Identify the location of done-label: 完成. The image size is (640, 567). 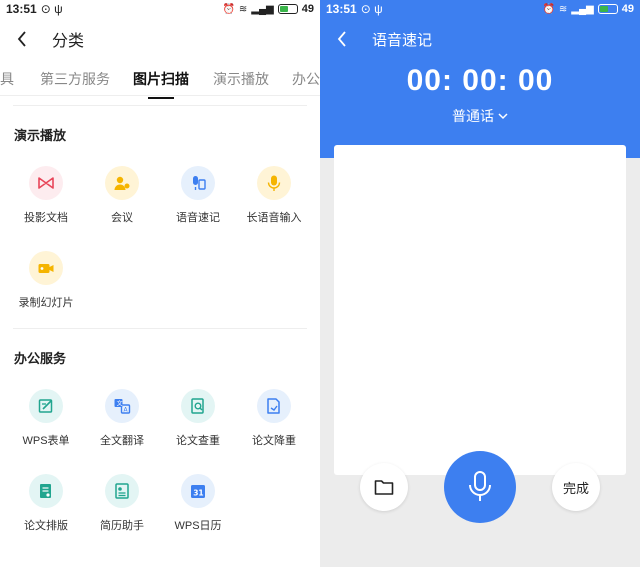
(575, 488).